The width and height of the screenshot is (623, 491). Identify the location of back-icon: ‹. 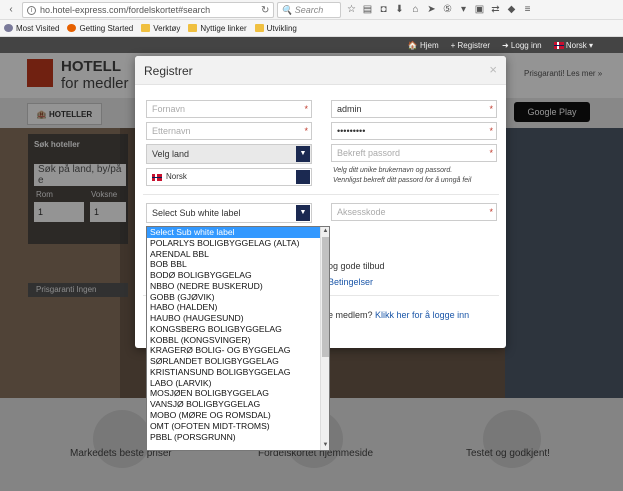
(11, 10).